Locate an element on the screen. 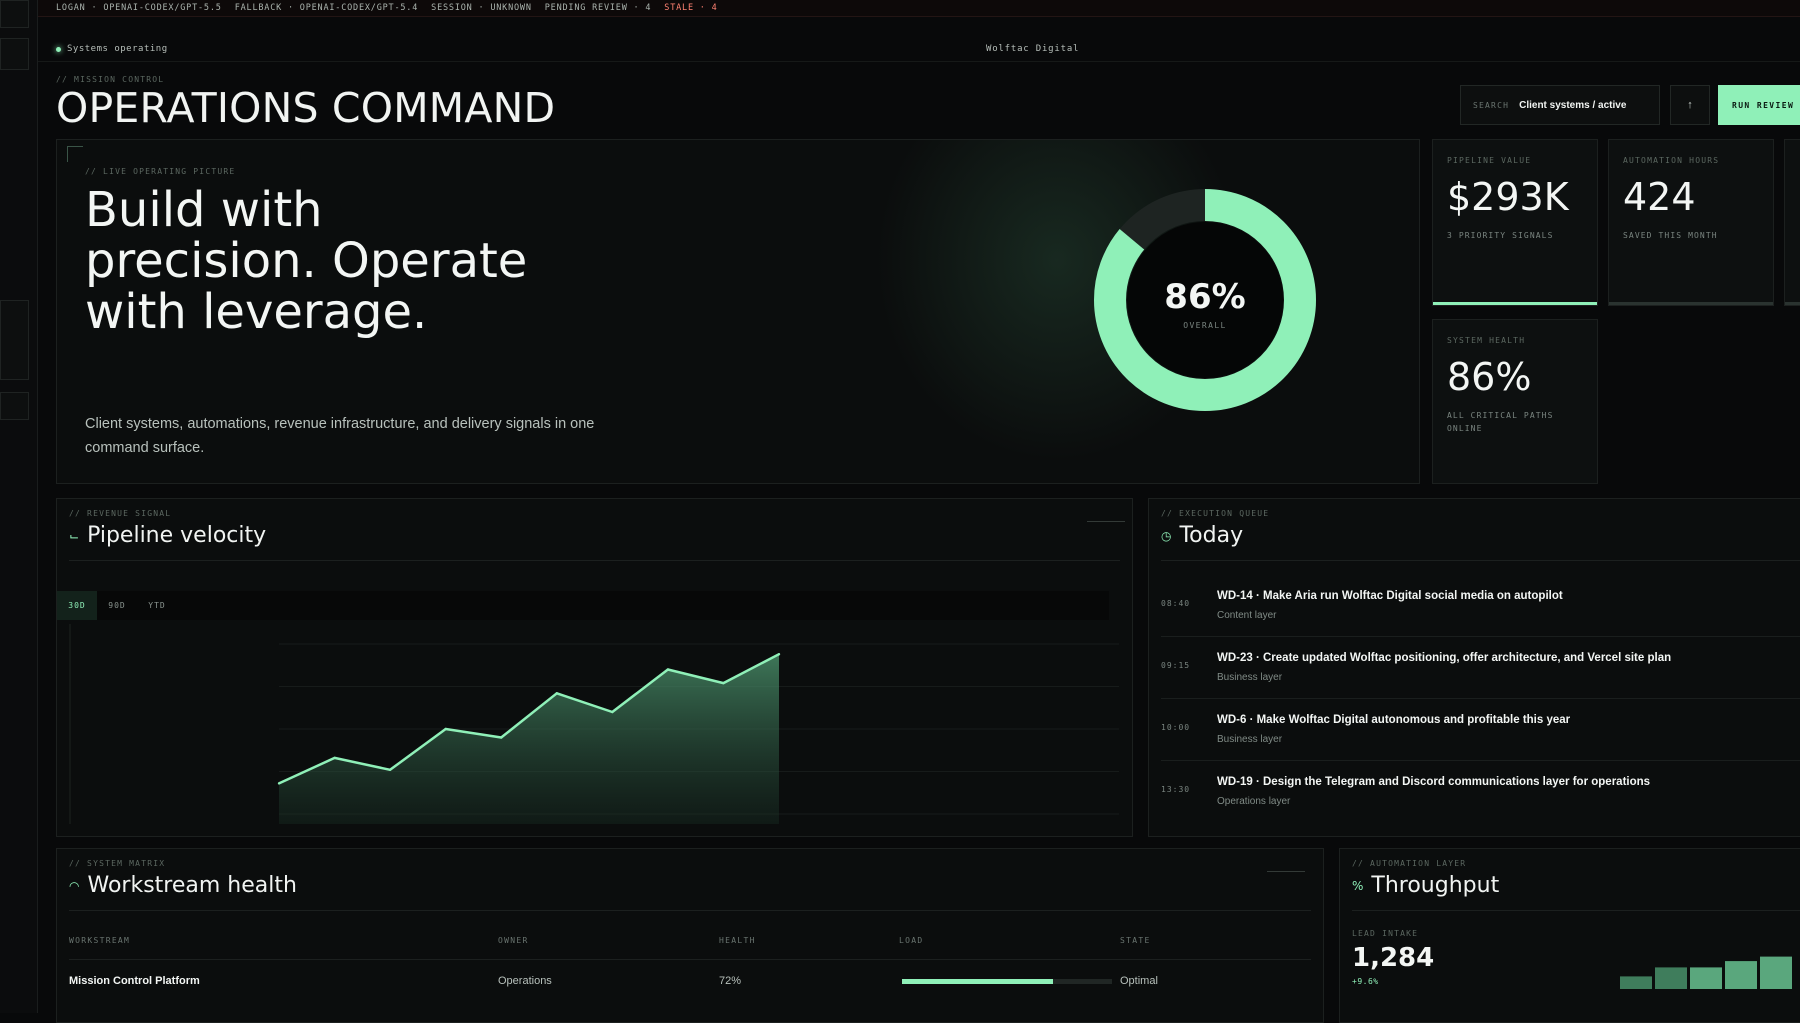  side-rail is located at coordinates (19, 506).